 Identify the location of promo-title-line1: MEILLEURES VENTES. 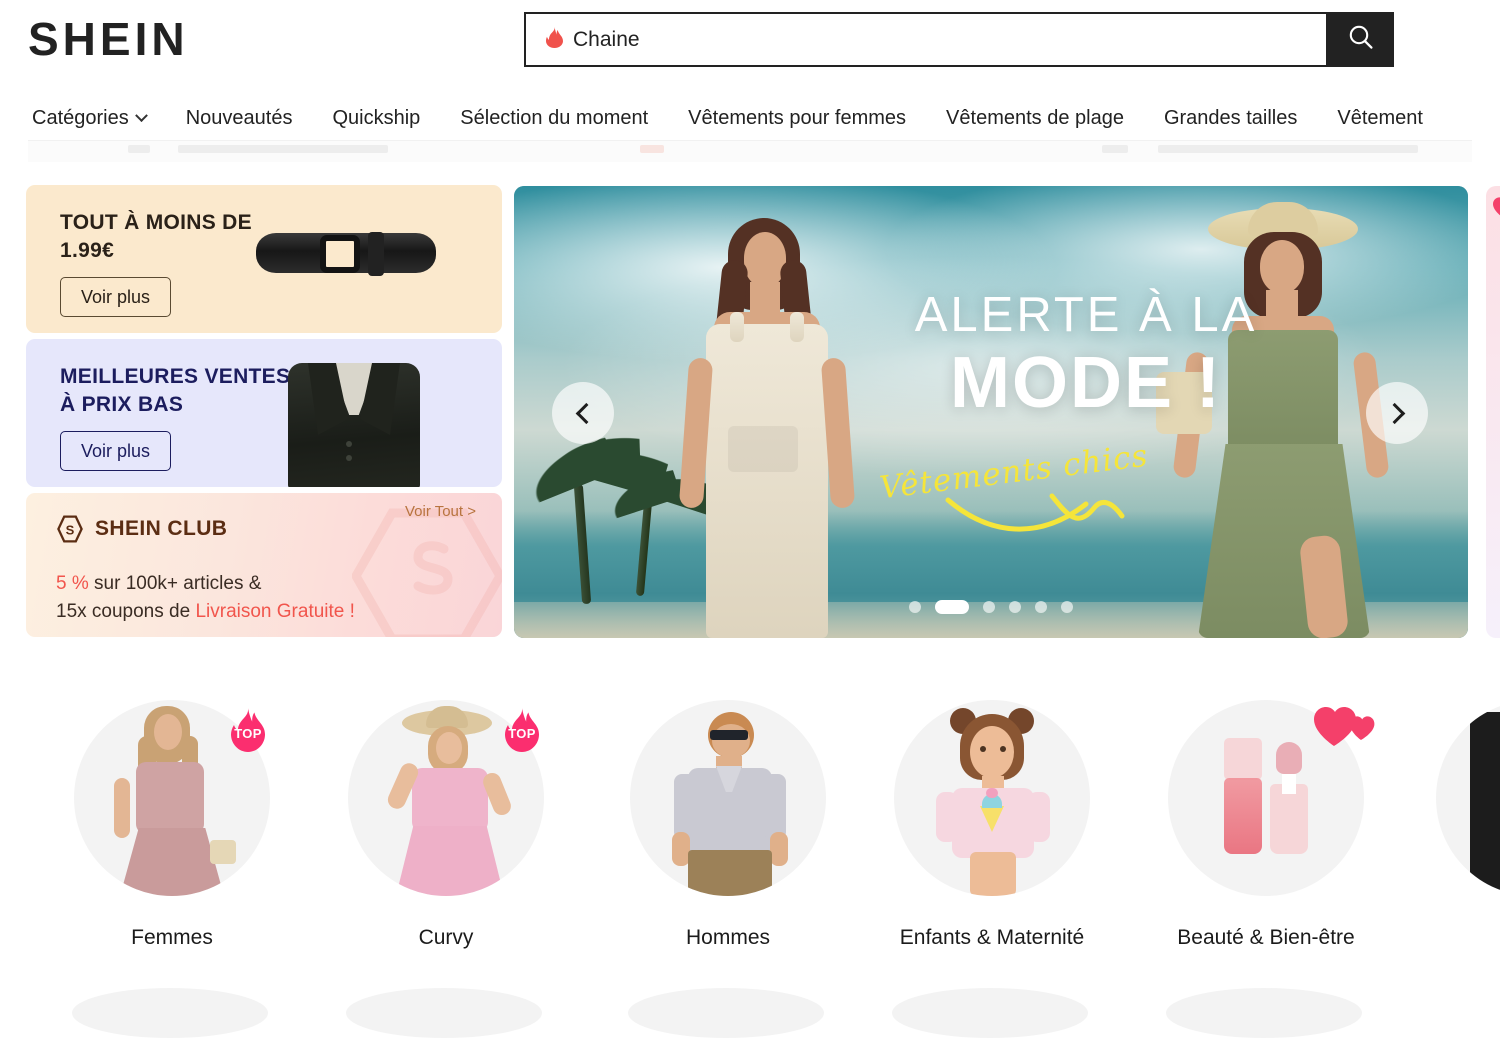
(175, 376).